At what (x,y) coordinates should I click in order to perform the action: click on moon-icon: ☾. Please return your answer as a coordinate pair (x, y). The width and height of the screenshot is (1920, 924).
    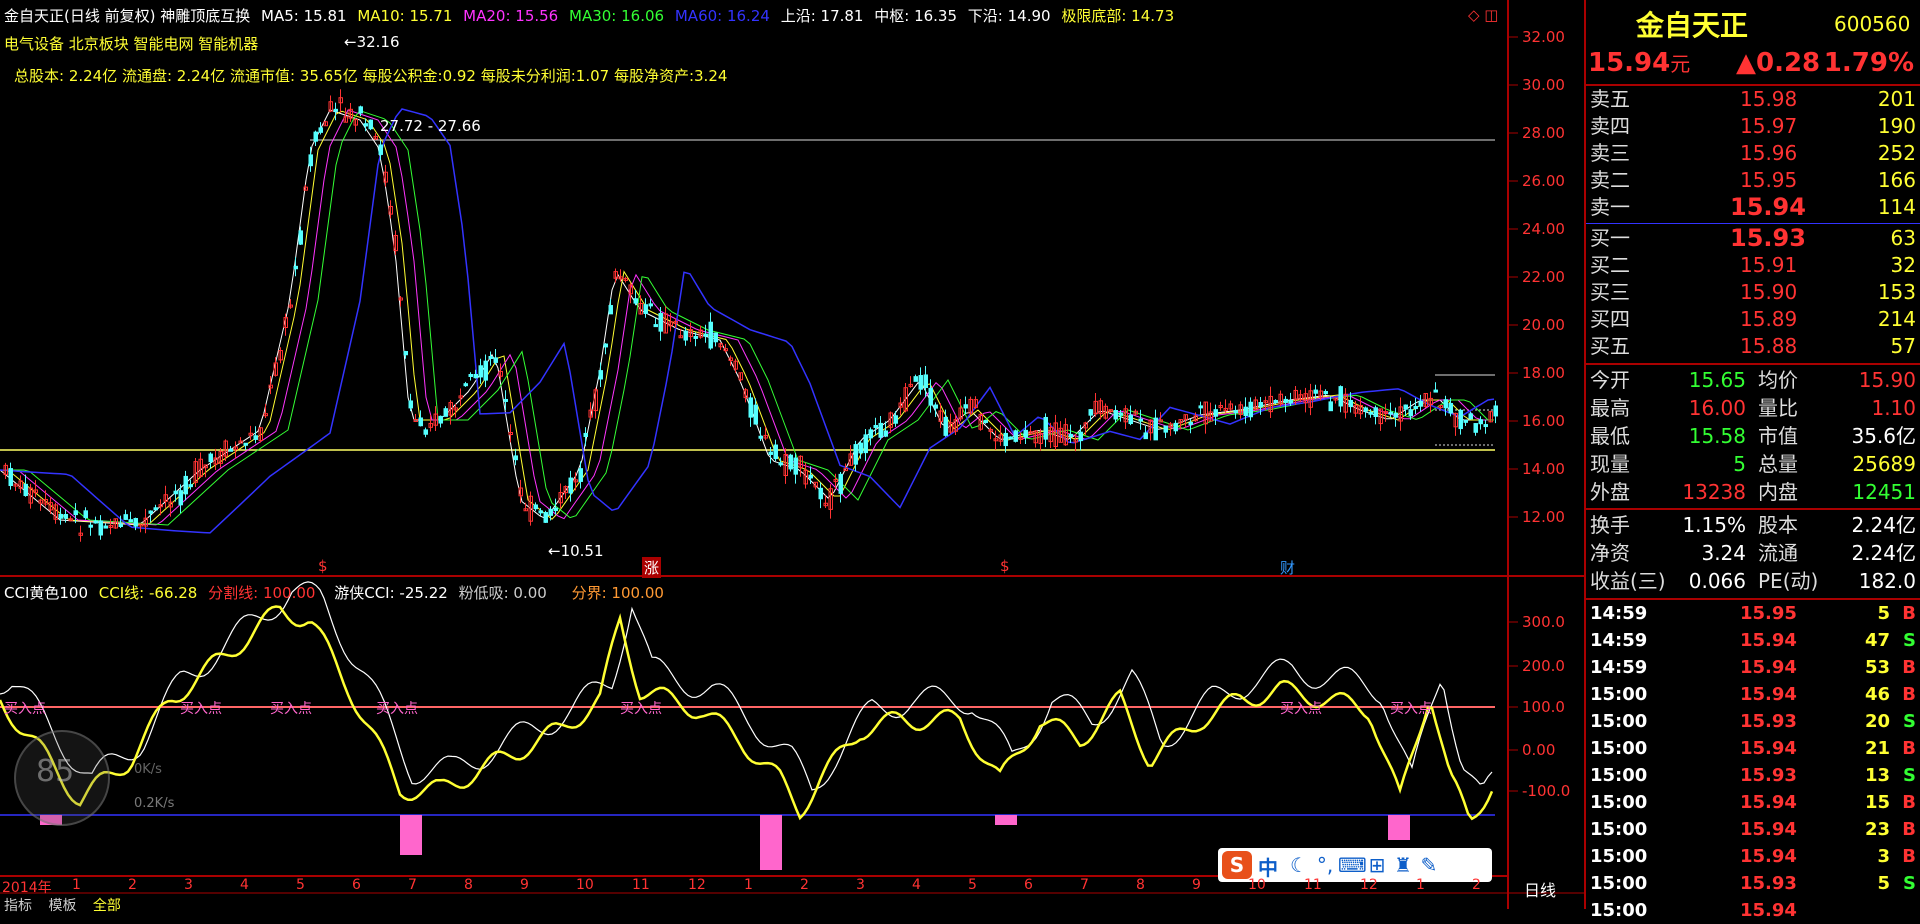
    Looking at the image, I should click on (1299, 865).